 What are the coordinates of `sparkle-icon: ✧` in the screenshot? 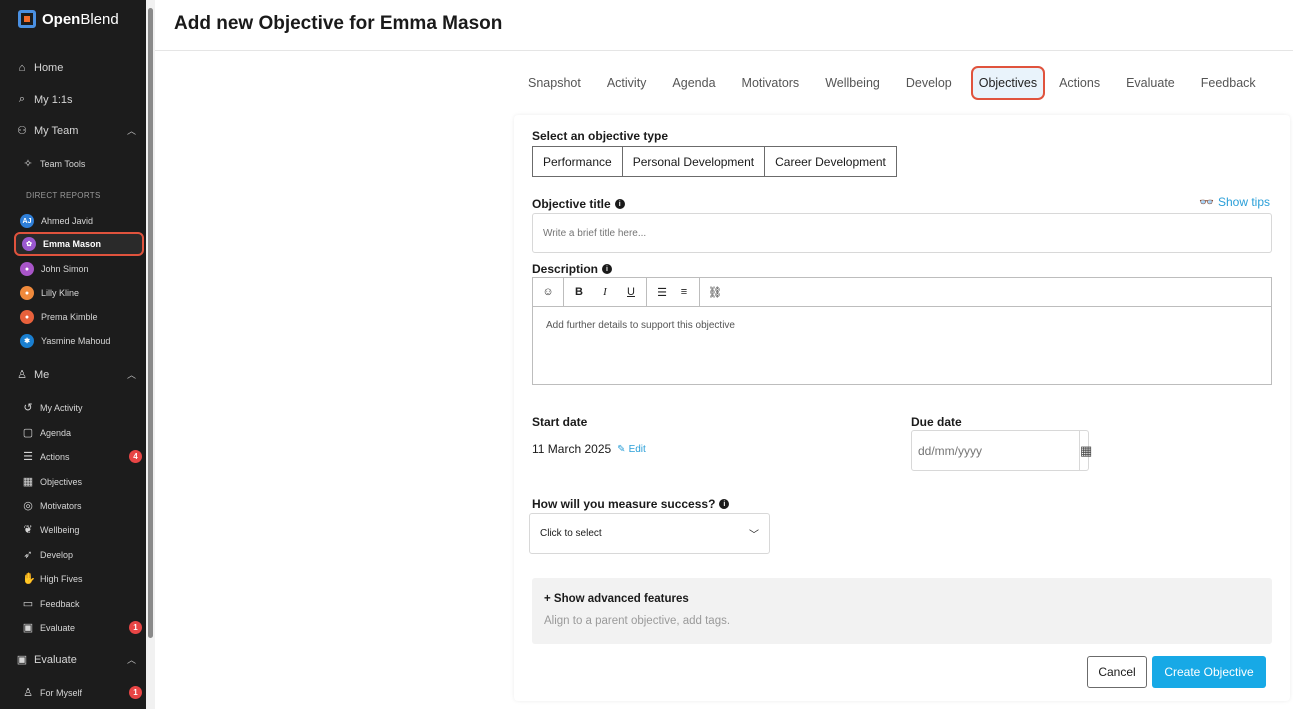 It's located at (28, 164).